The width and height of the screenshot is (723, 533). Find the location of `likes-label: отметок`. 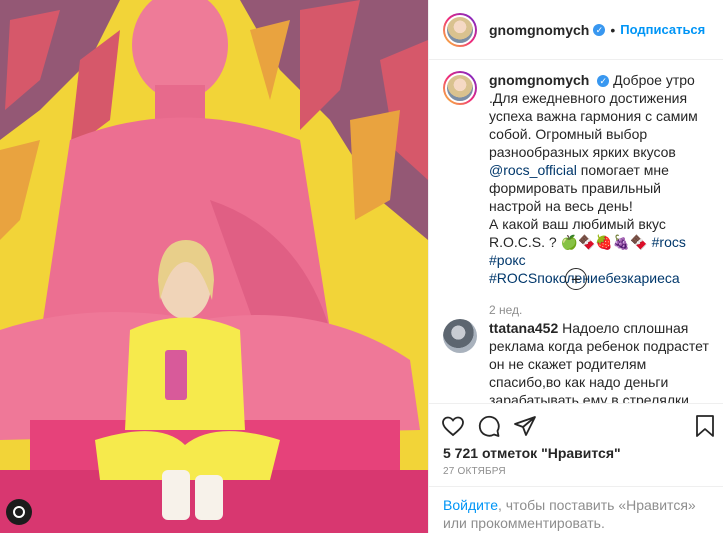

likes-label: отметок is located at coordinates (509, 453).